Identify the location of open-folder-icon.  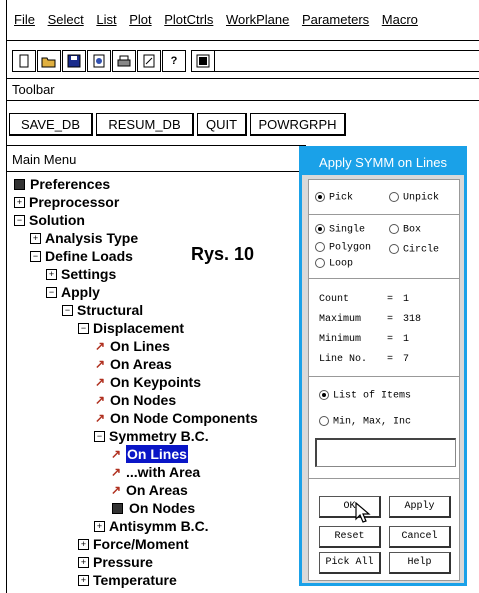
(49, 61).